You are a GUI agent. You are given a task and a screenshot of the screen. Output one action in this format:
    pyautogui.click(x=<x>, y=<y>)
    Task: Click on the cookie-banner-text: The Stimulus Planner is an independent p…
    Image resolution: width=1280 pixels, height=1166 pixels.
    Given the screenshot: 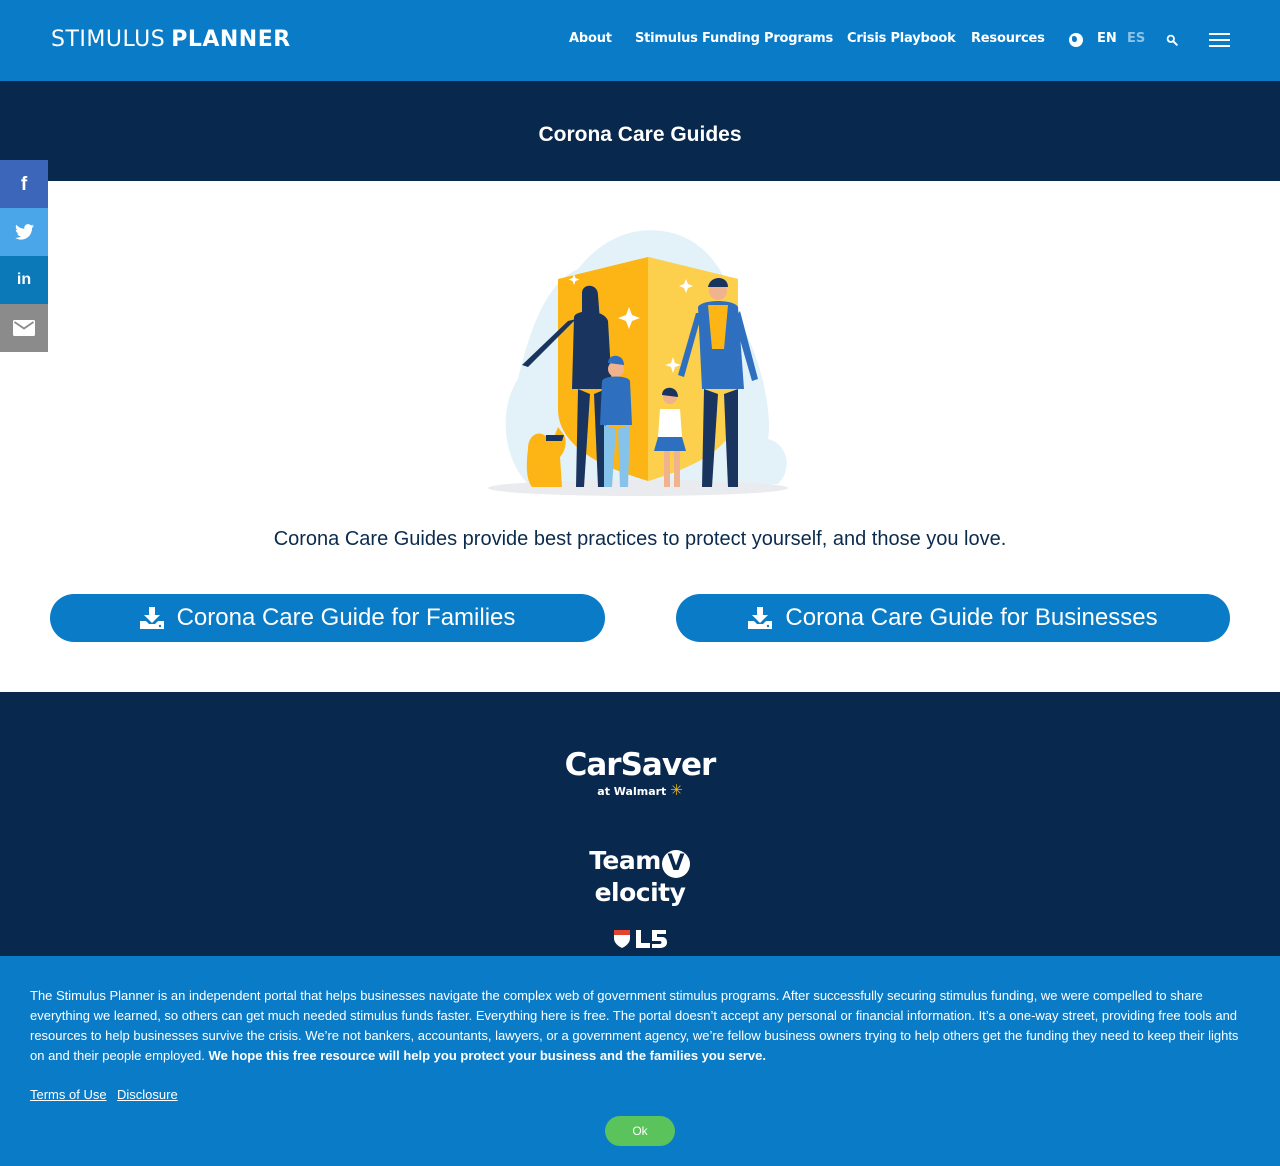 What is the action you would take?
    pyautogui.click(x=640, y=1026)
    